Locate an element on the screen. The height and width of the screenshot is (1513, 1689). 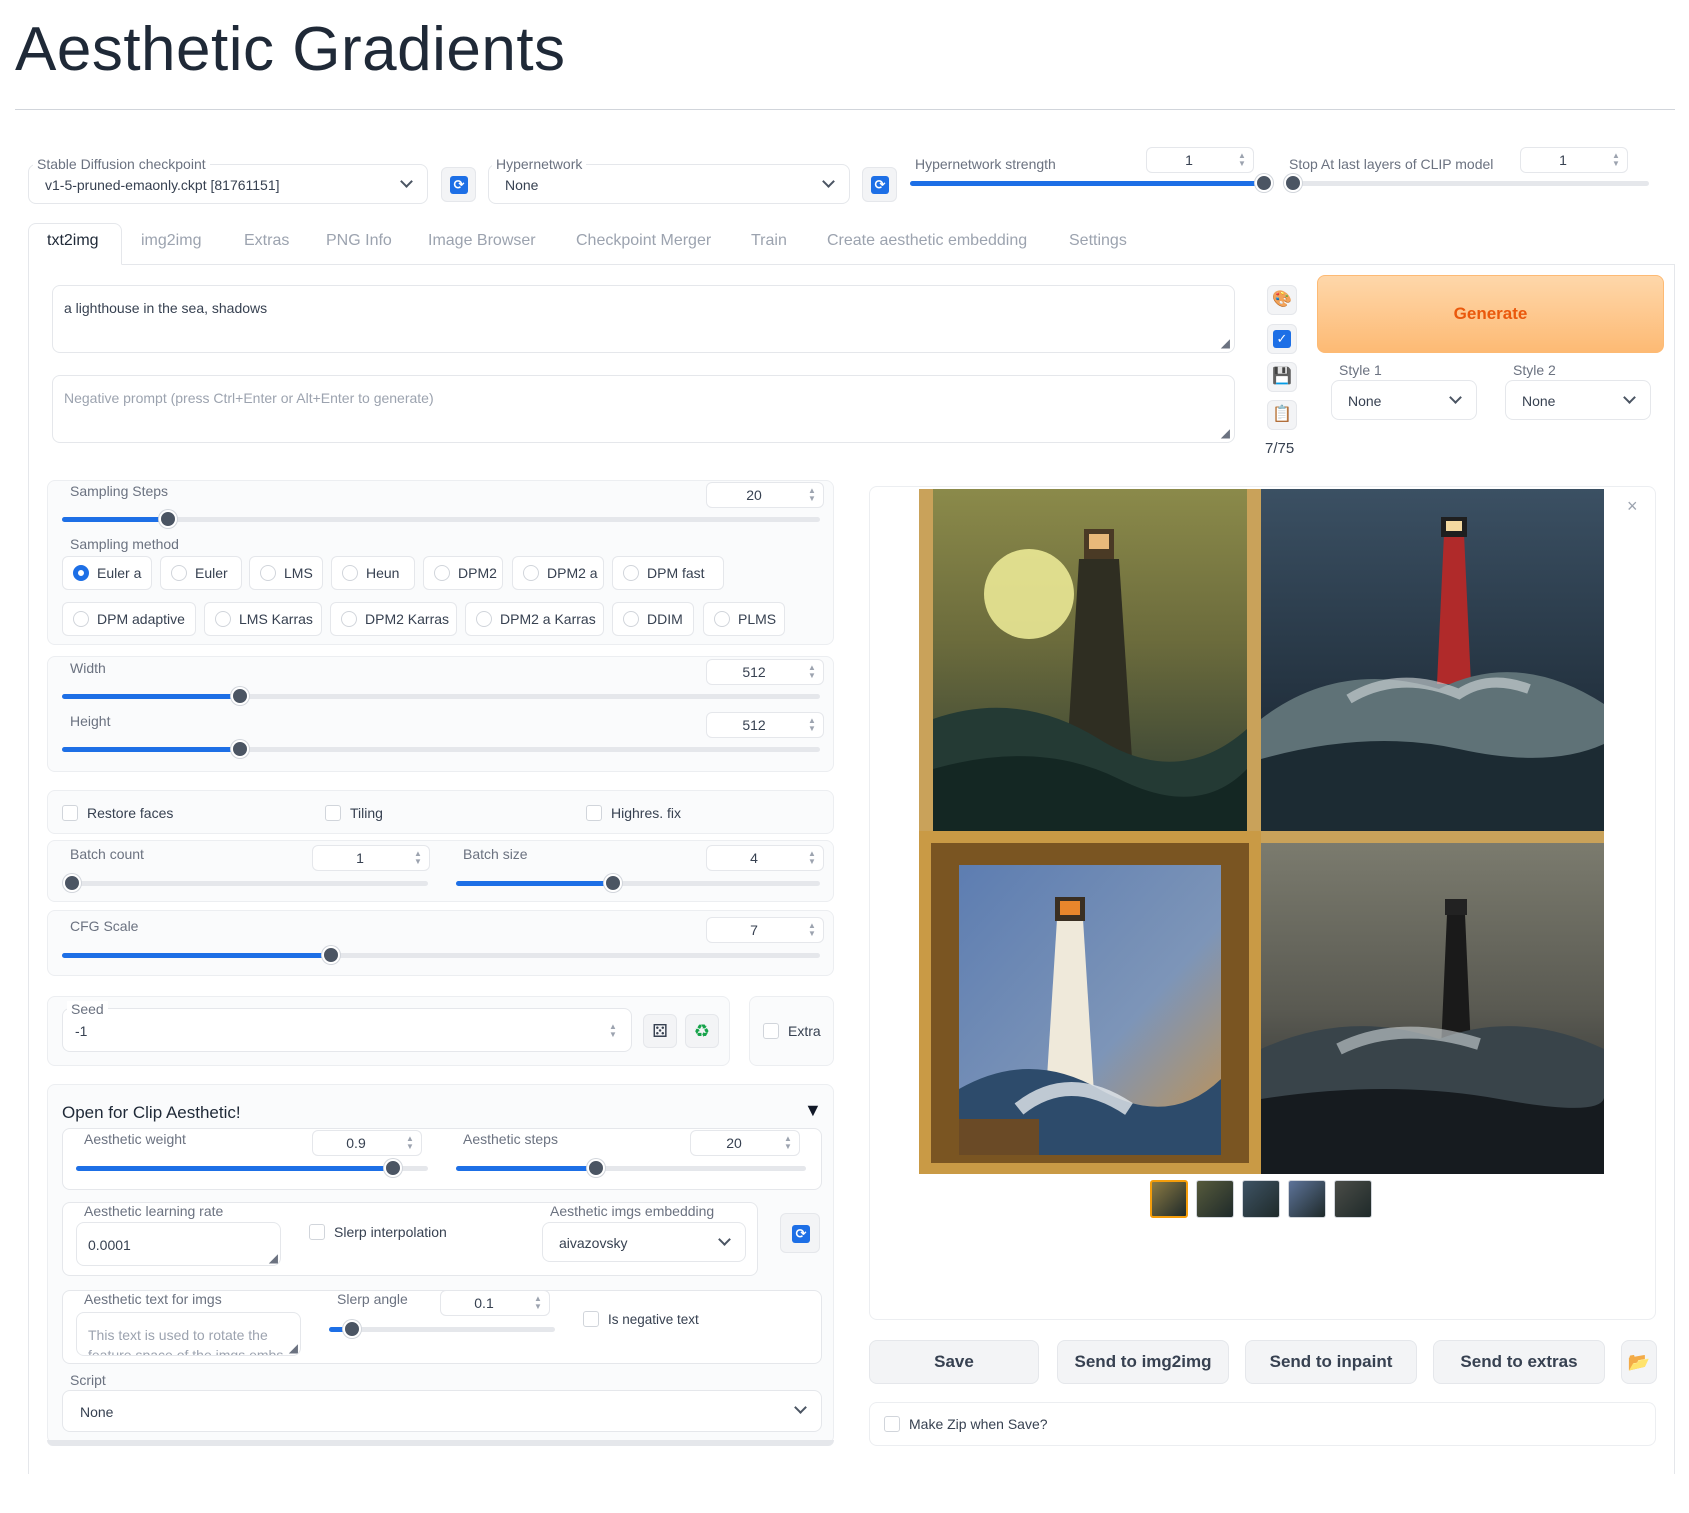
tab-settings: Settings is located at coordinates (1098, 241).